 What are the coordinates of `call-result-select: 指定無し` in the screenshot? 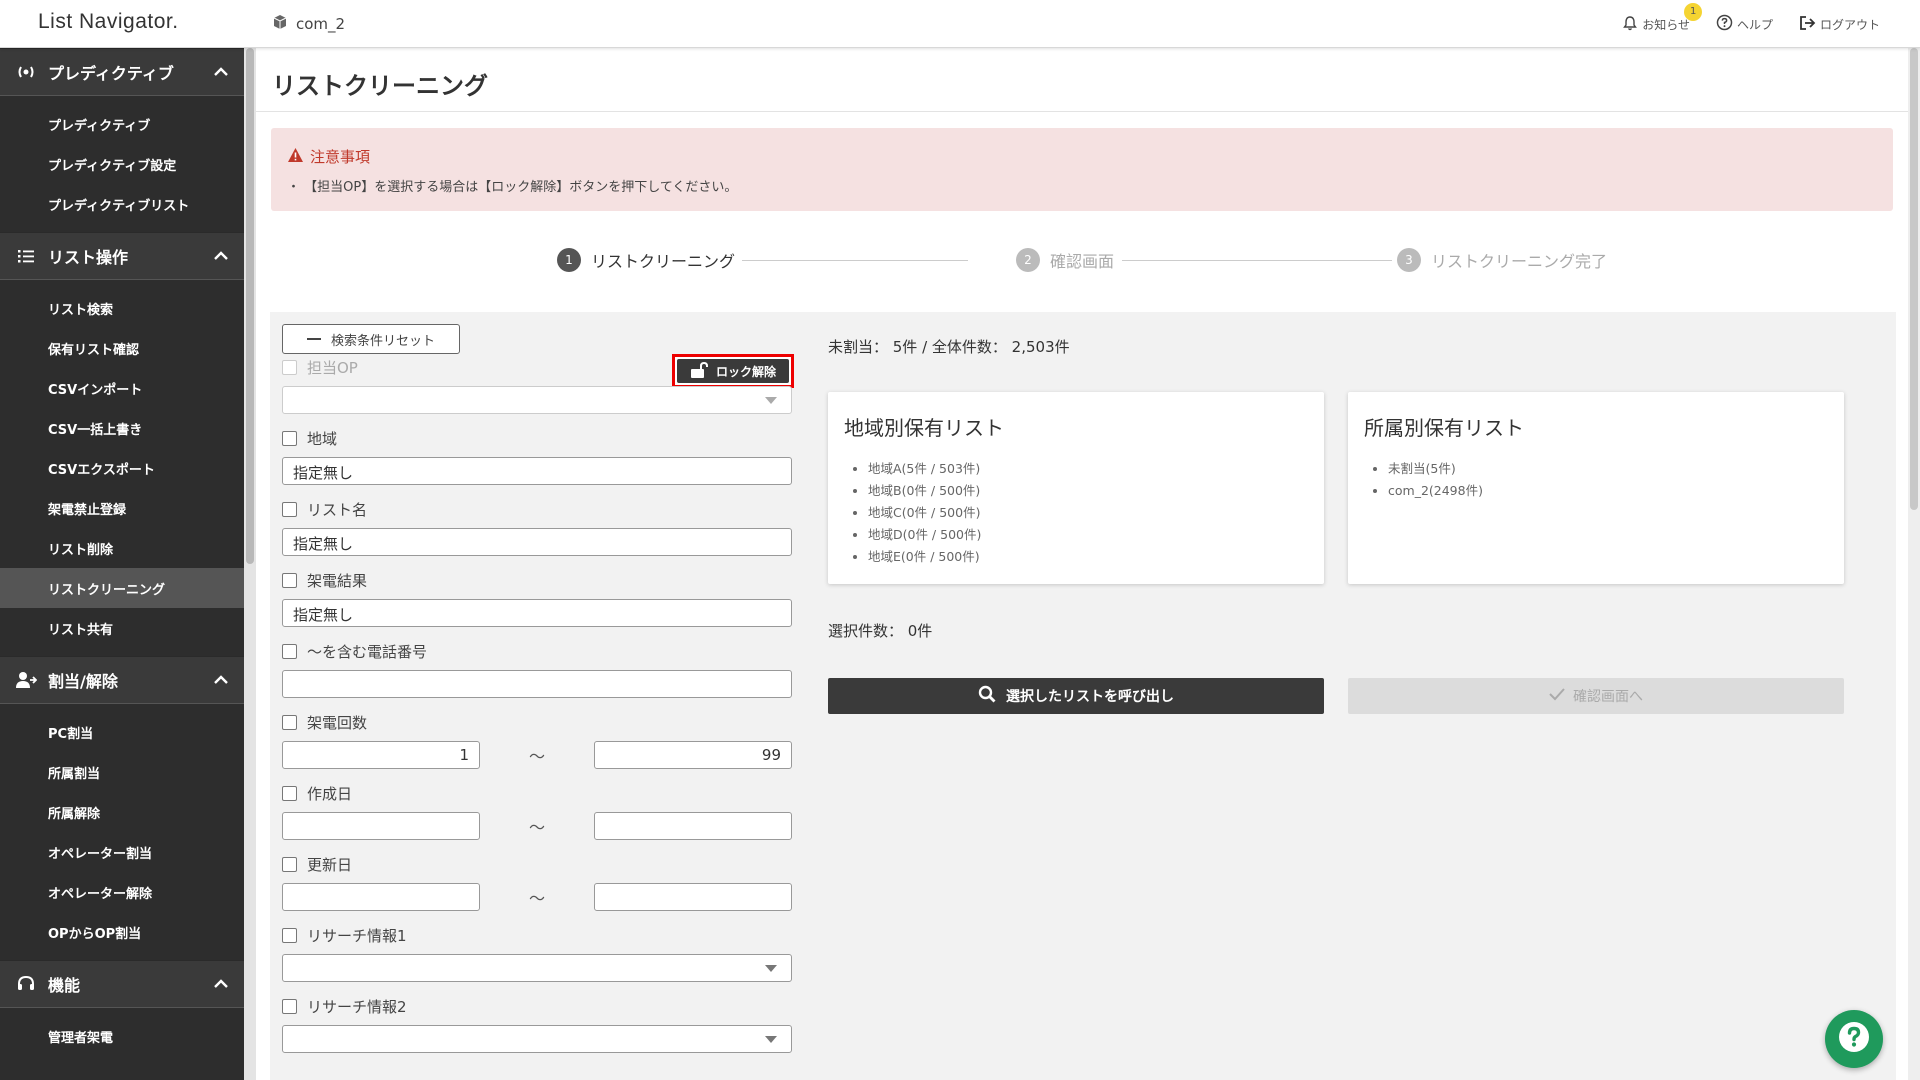 It's located at (537, 613).